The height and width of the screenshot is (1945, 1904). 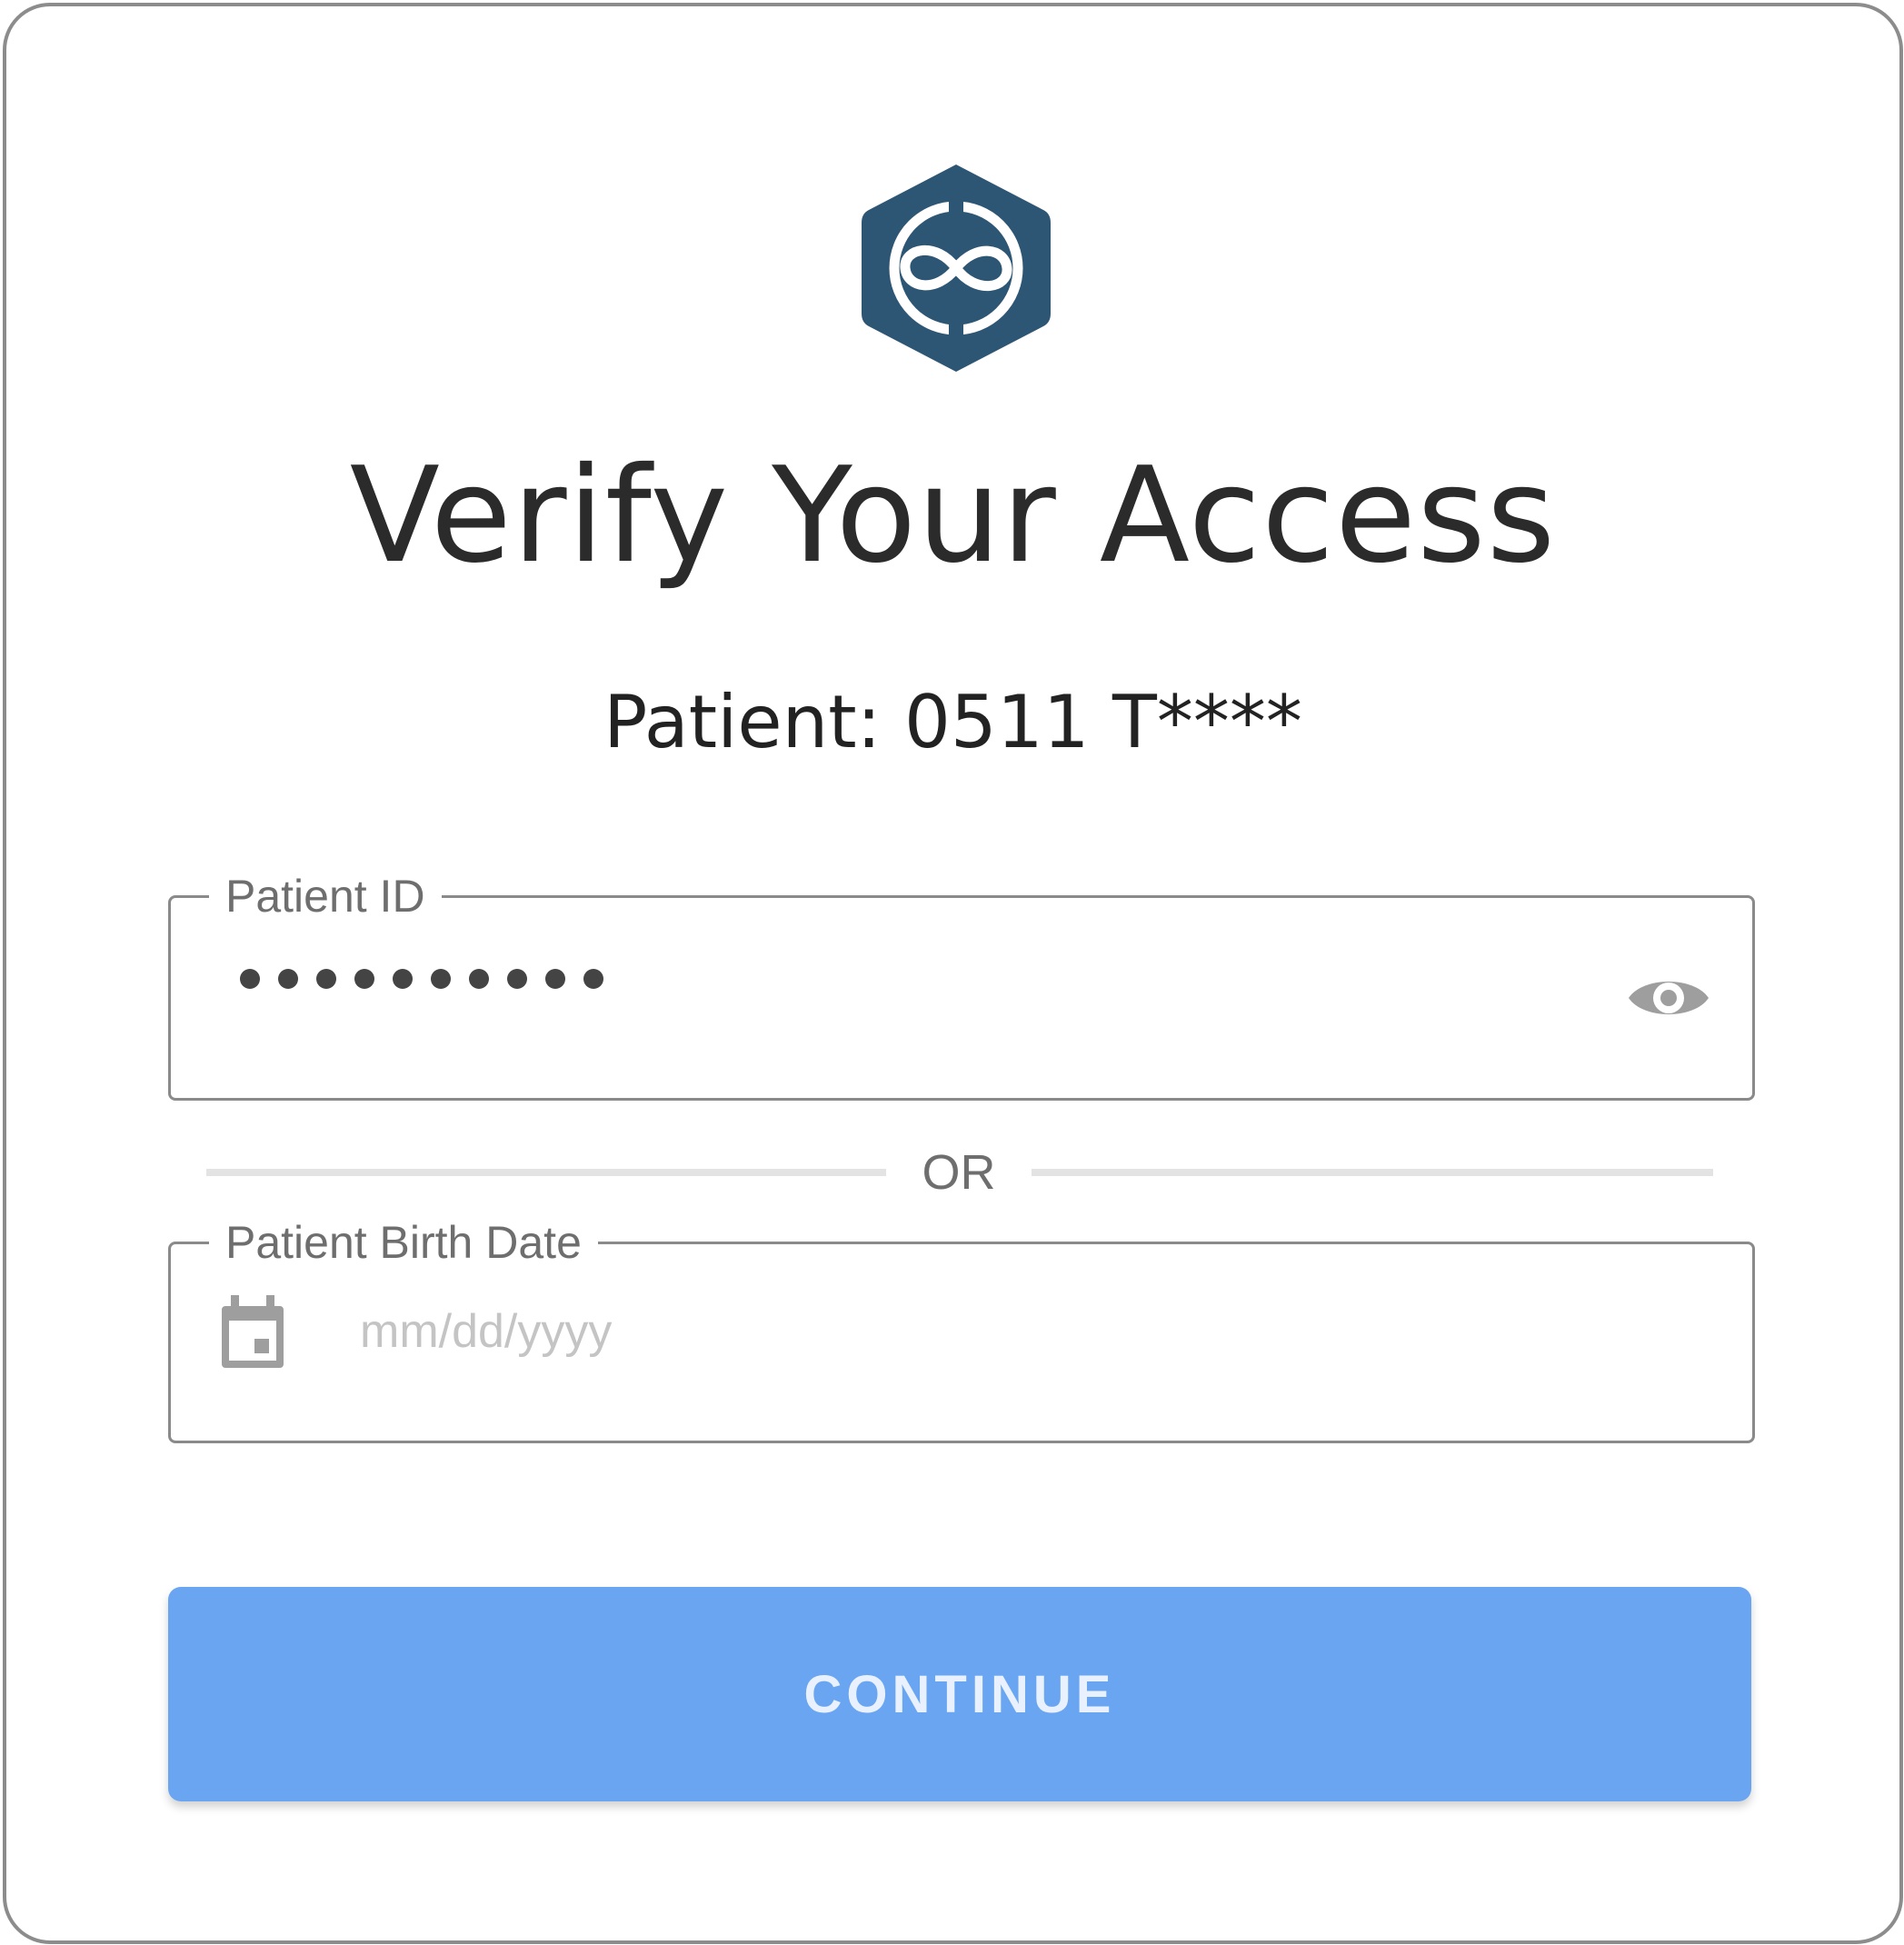 I want to click on birth-date-field: Patient Birth Date, so click(x=962, y=1328).